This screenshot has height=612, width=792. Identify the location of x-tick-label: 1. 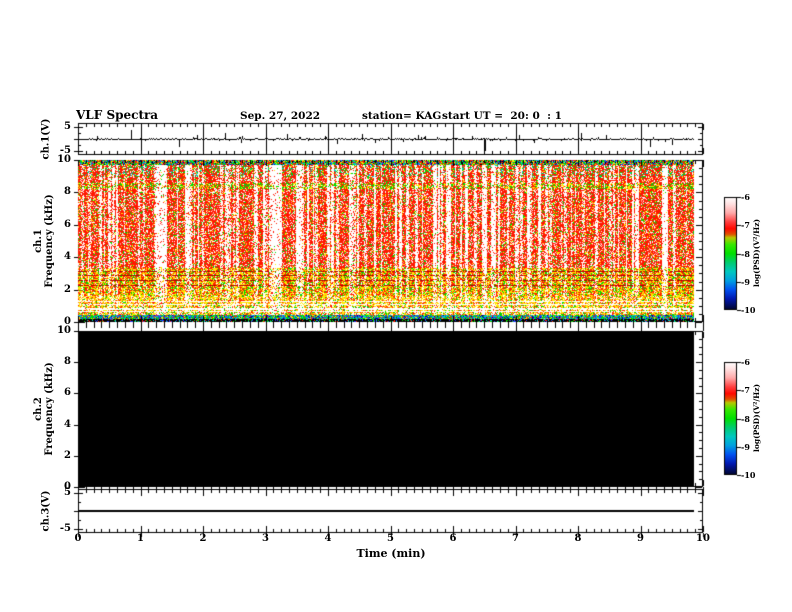
(140, 538).